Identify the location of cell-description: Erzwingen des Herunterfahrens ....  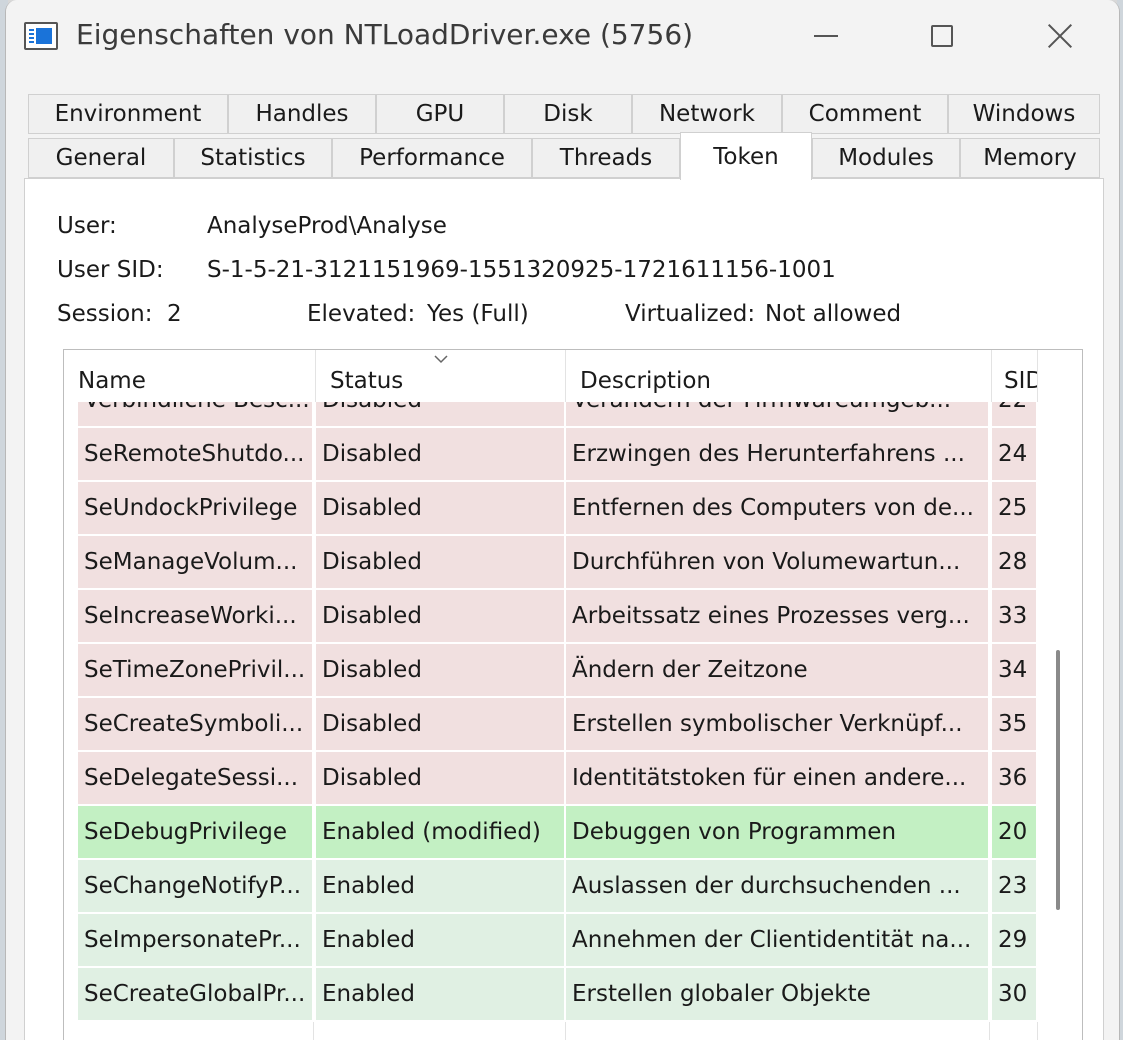
(777, 454).